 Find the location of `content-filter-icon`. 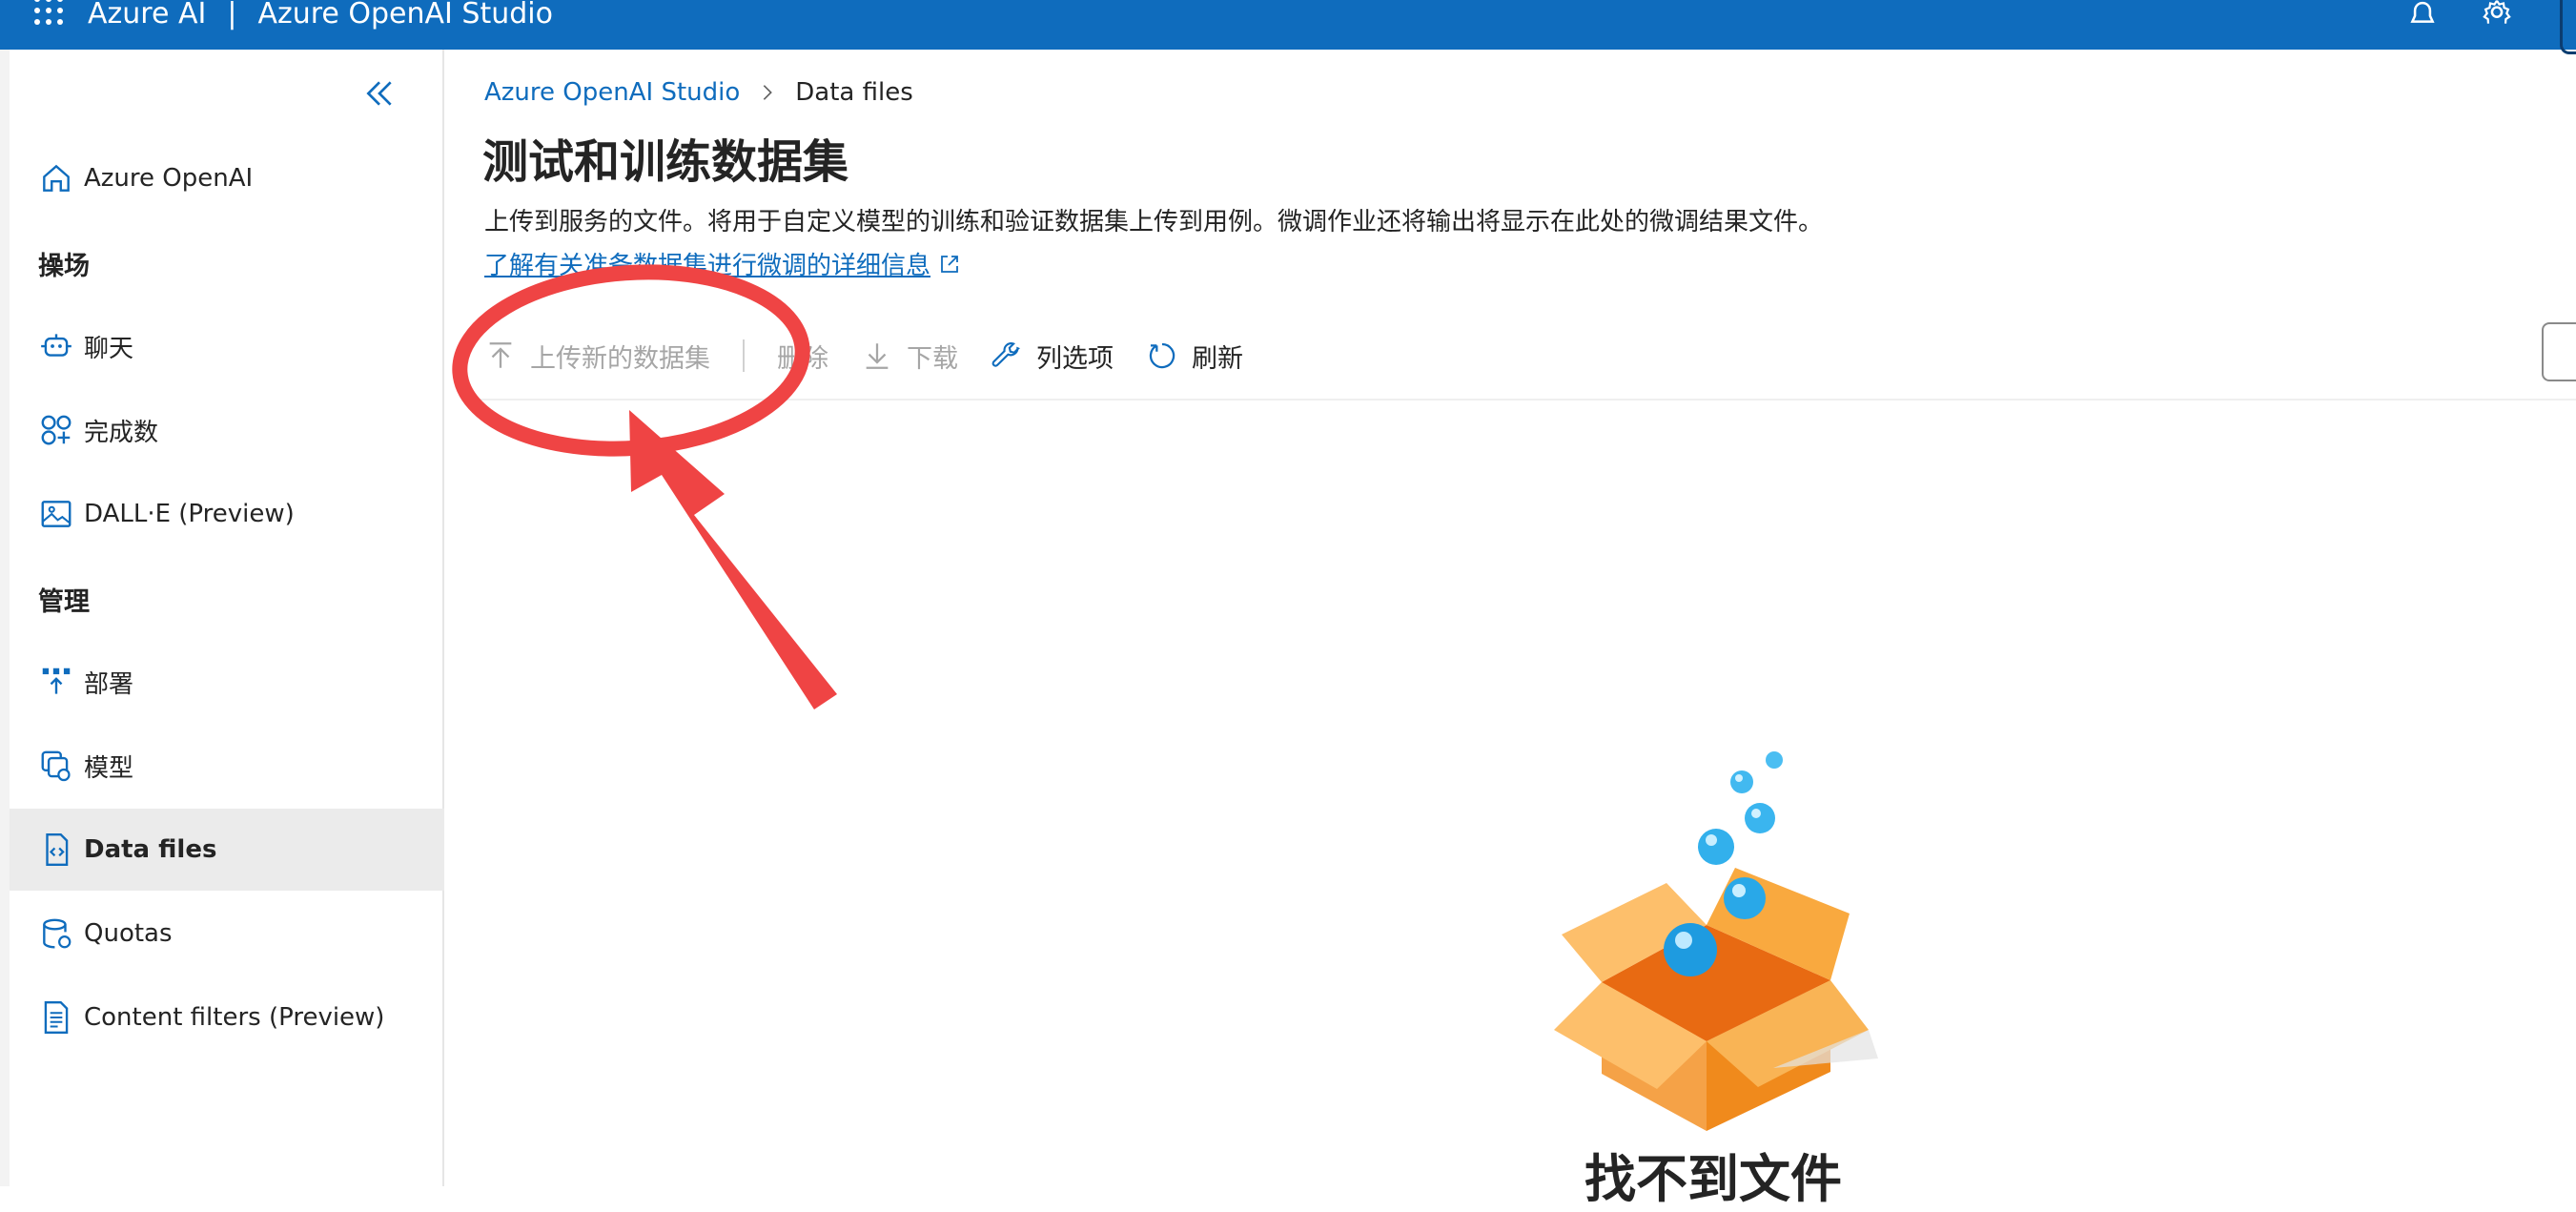

content-filter-icon is located at coordinates (56, 1017).